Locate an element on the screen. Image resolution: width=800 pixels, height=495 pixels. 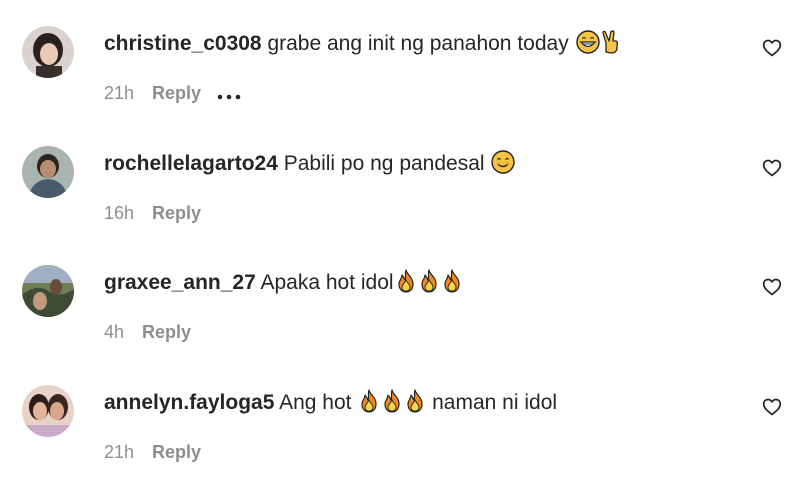
comment-line: rochellelagarto24 Pabili po ng pandesal is located at coordinates (310, 166).